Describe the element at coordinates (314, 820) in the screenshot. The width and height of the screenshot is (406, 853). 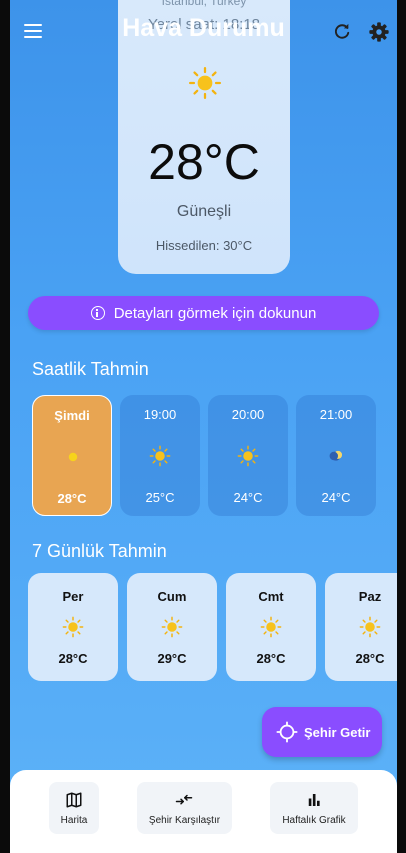
I see `nav-weekly-chart-label: Haftalık Grafik` at that location.